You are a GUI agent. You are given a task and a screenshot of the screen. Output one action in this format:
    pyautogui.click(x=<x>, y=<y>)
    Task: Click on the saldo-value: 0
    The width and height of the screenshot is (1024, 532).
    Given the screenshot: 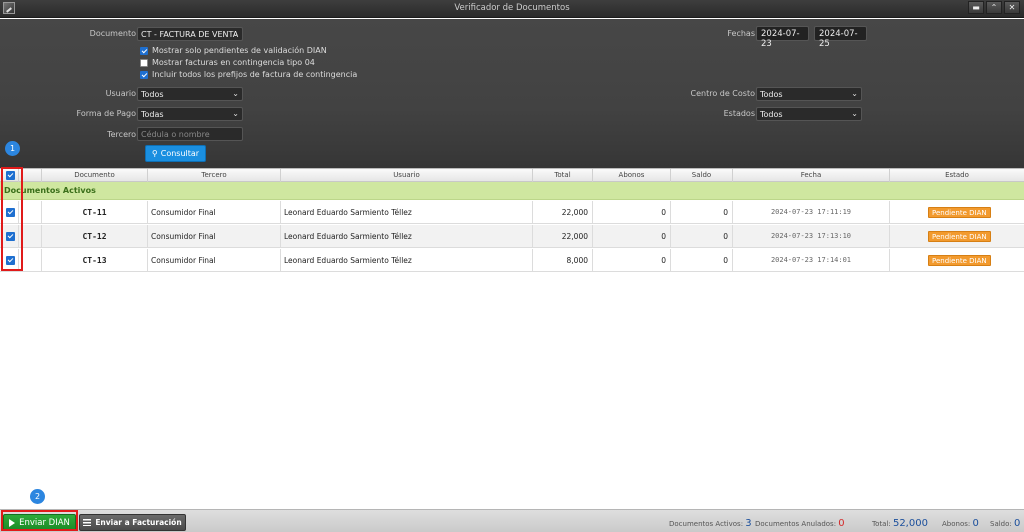 What is the action you would take?
    pyautogui.click(x=1017, y=523)
    